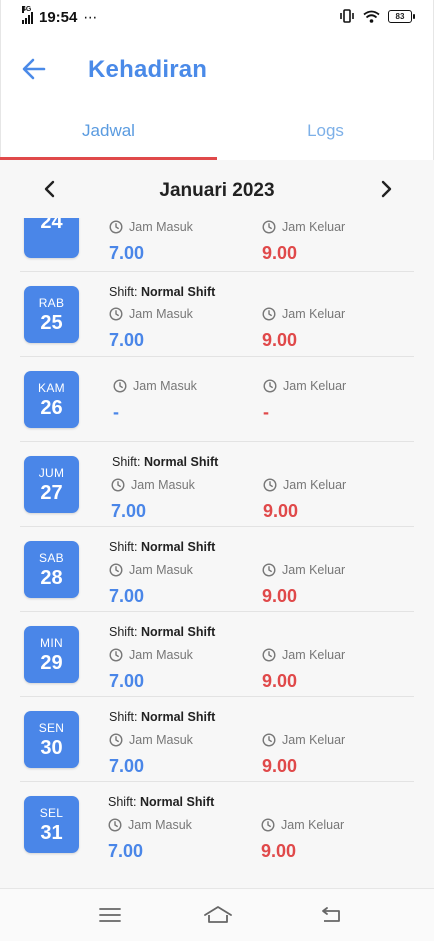 This screenshot has height=941, width=434. What do you see at coordinates (34, 69) in the screenshot?
I see `back-button` at bounding box center [34, 69].